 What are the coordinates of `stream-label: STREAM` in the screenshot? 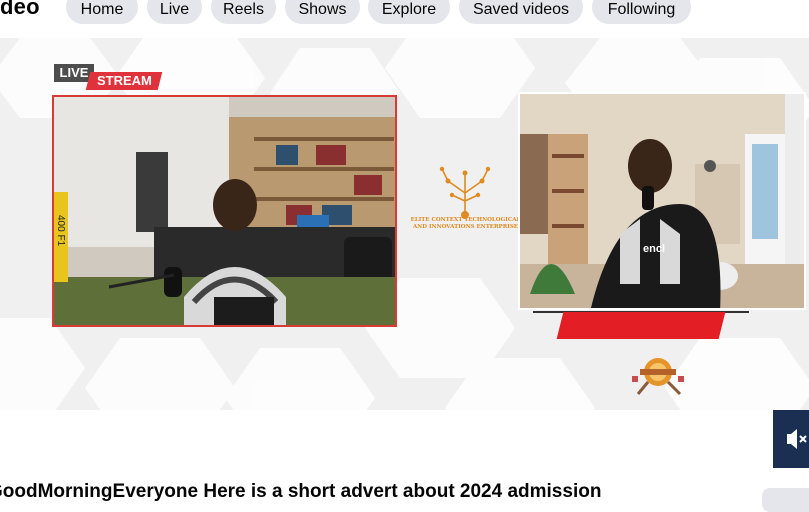 It's located at (124, 81).